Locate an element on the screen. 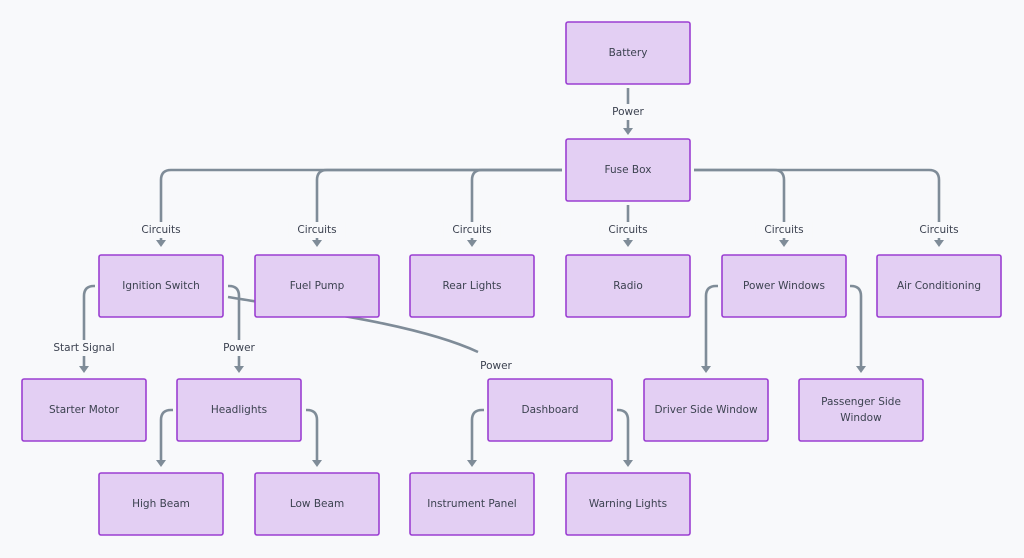 The image size is (1024, 558). node-fuel-pump: Fuel Pump is located at coordinates (317, 286).